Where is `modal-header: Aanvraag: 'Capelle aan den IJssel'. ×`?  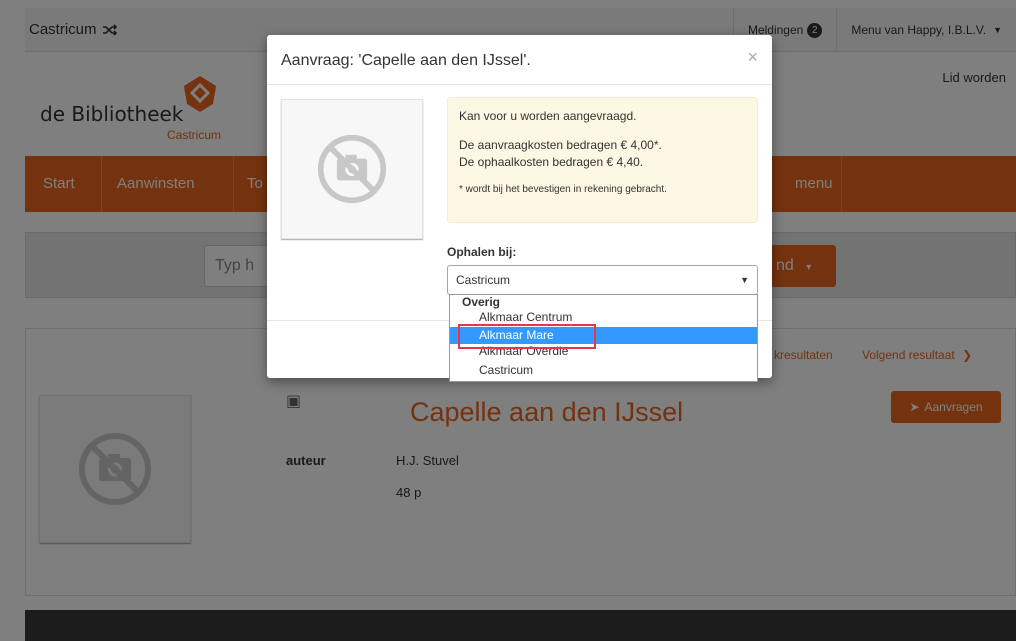 modal-header: Aanvraag: 'Capelle aan den IJssel'. × is located at coordinates (519, 60).